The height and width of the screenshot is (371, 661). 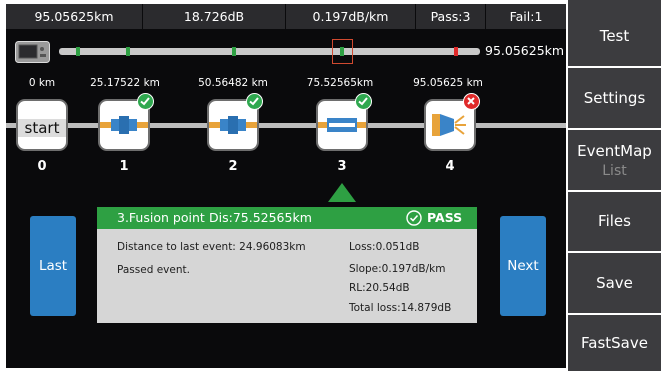 I want to click on event-1-number: 1, so click(x=124, y=166).